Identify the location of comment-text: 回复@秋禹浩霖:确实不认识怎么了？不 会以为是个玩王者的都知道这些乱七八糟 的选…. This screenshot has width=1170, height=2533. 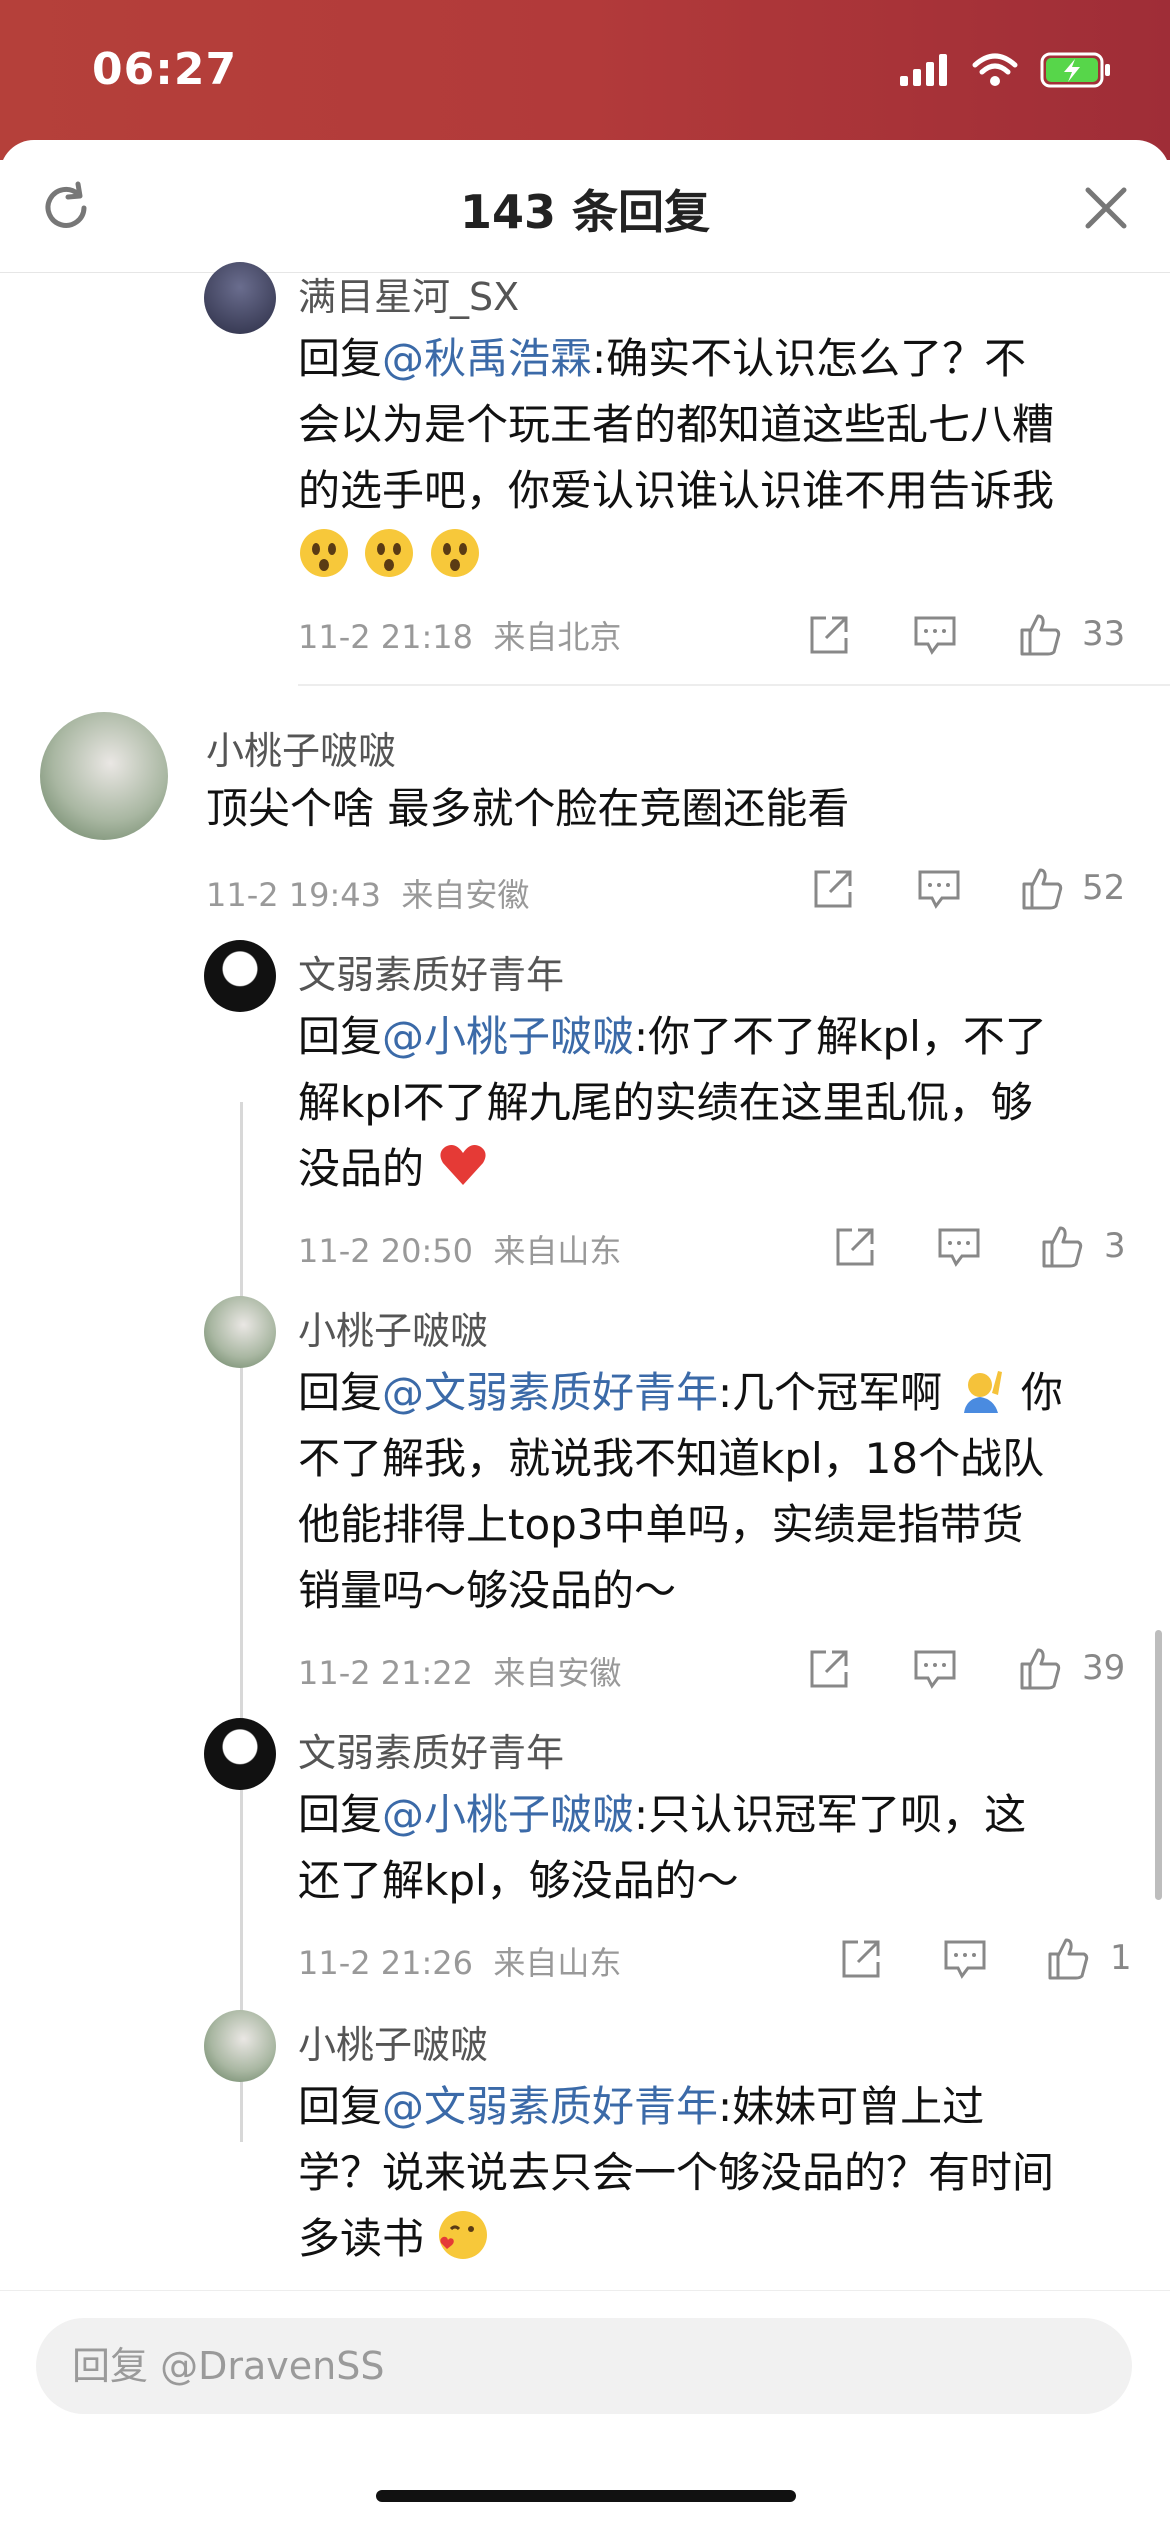
(718, 458).